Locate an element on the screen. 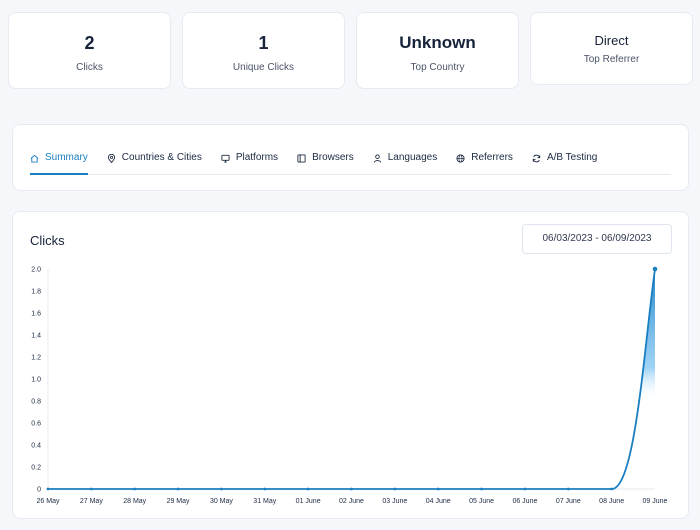 The image size is (700, 530). y-tick-label: 0.4 is located at coordinates (36, 446).